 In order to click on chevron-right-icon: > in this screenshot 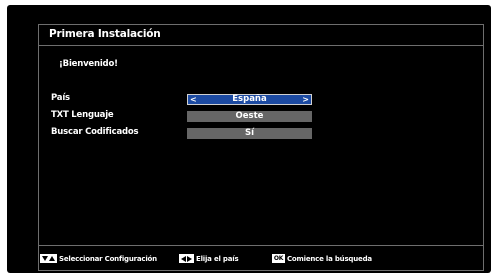, I will do `click(305, 99)`.